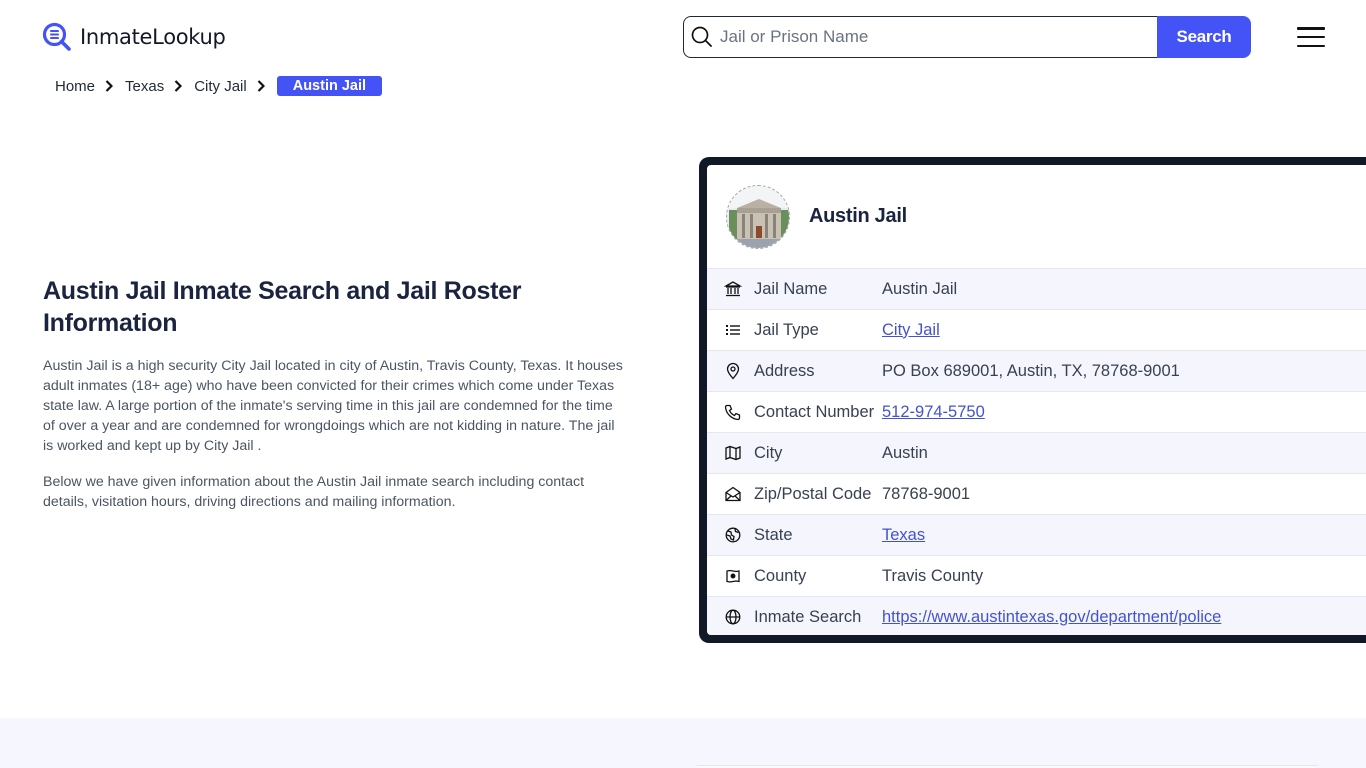  Describe the element at coordinates (933, 575) in the screenshot. I see `row-value: Travis County` at that location.